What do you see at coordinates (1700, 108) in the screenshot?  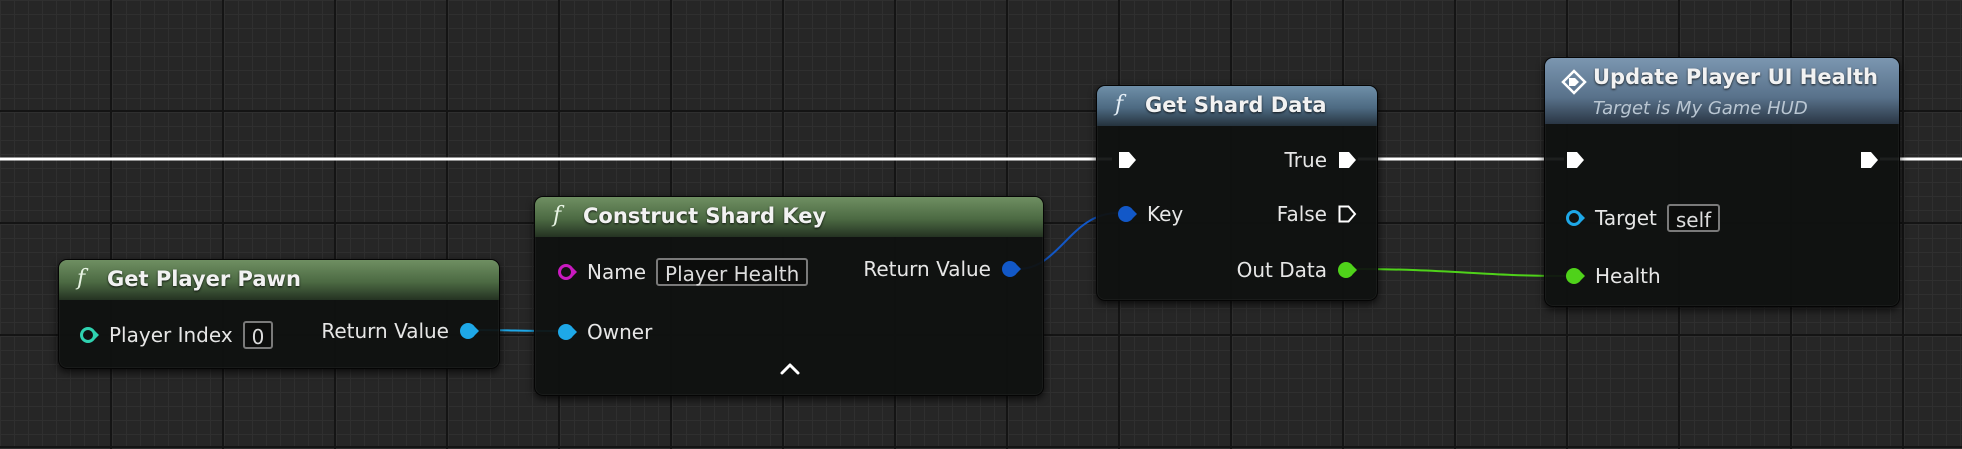 I see `node-subtitle: Target is My Game HUD` at bounding box center [1700, 108].